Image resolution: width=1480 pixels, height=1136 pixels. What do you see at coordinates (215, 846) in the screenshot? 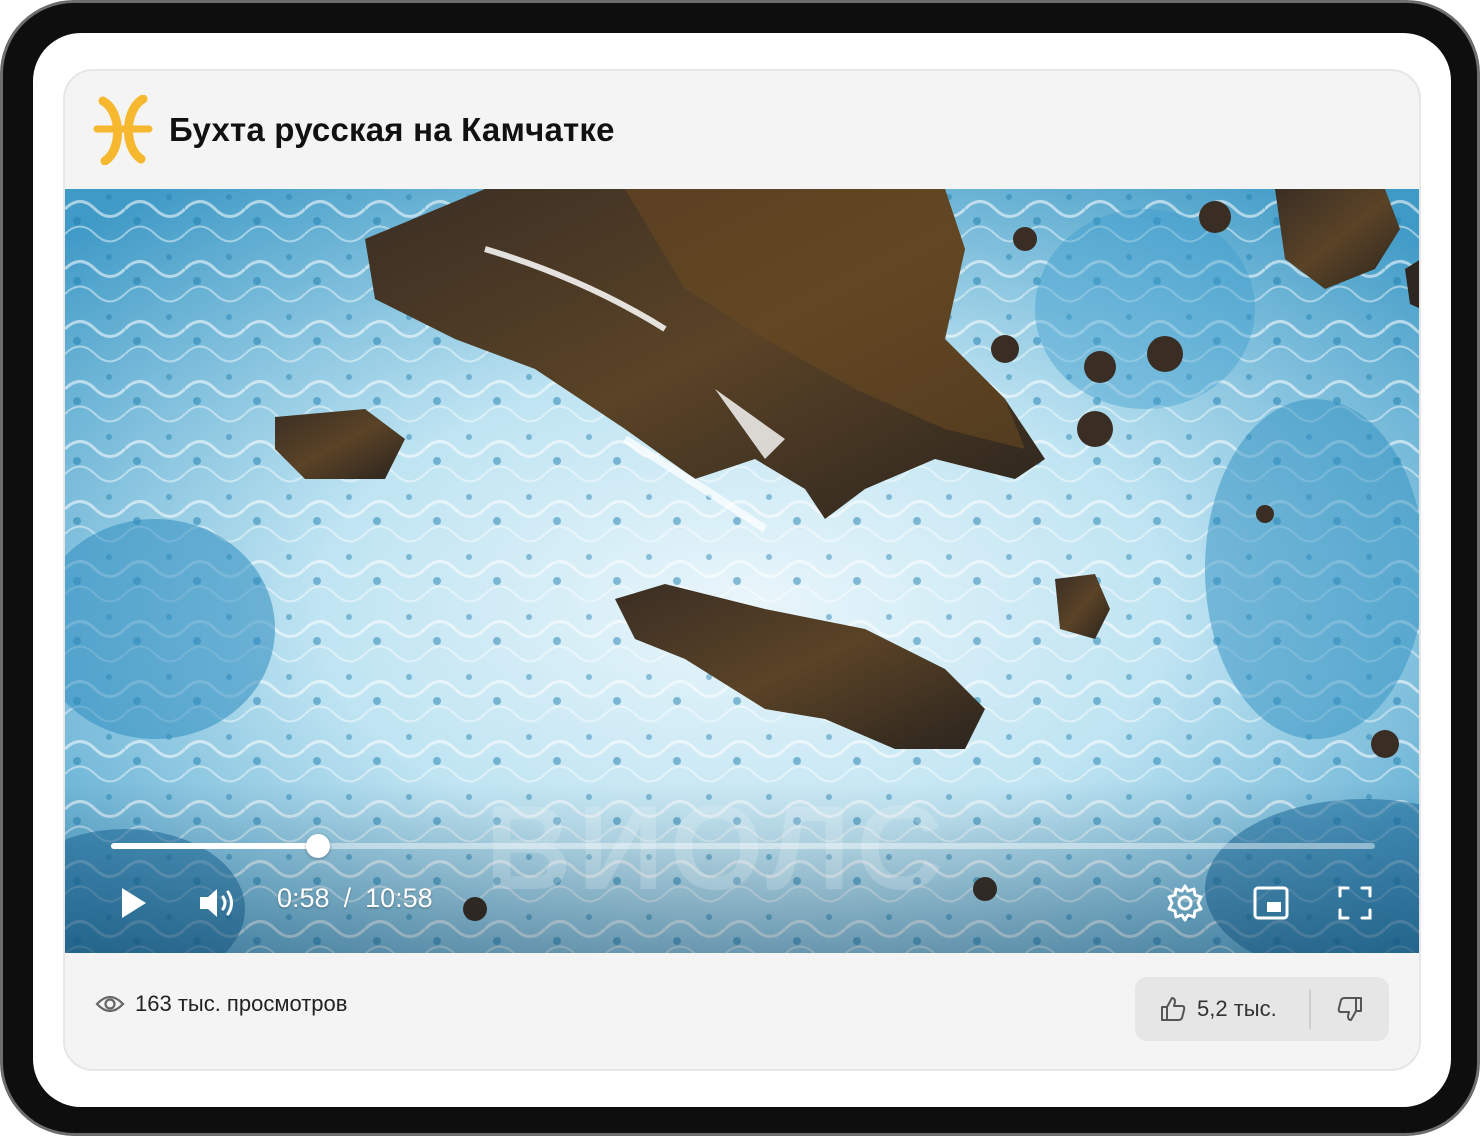
I see `progress-fill` at bounding box center [215, 846].